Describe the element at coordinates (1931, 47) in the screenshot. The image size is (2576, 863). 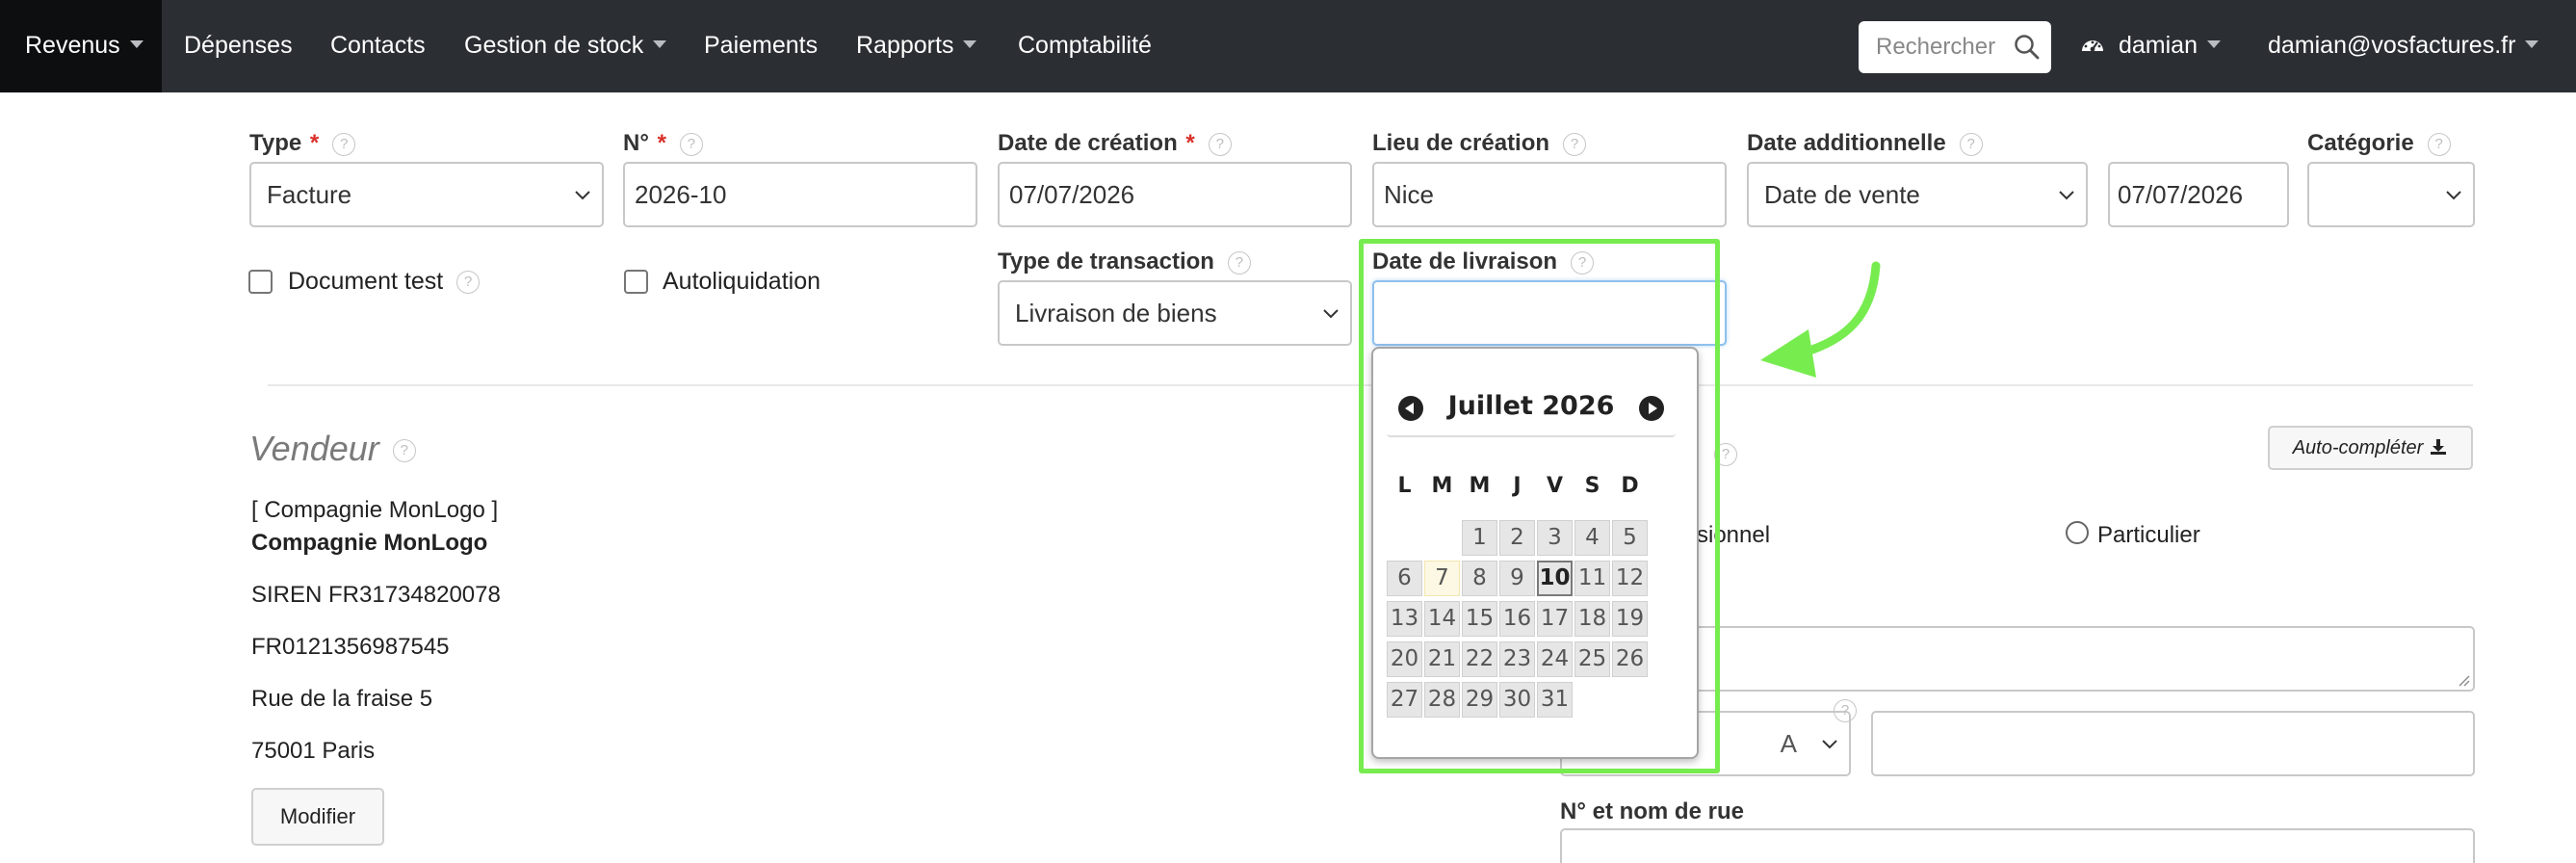
I see `search-input` at that location.